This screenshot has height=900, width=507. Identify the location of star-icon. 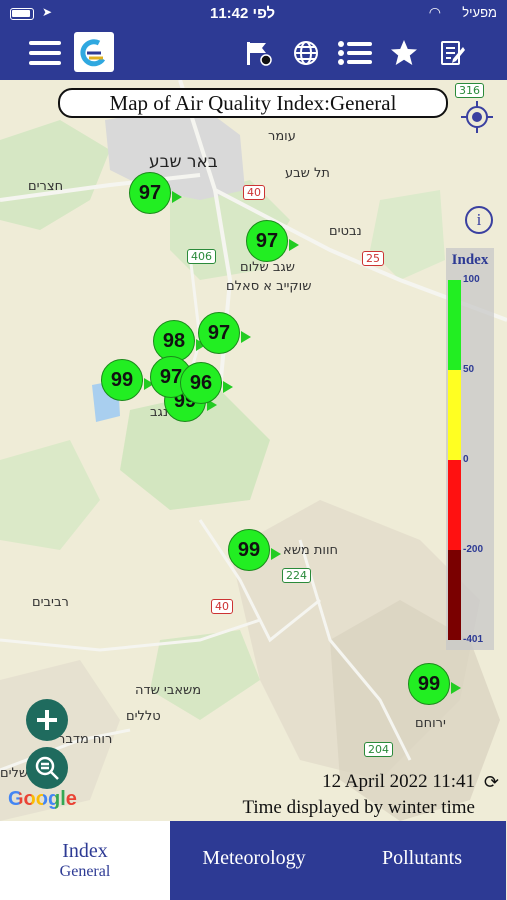
(404, 53).